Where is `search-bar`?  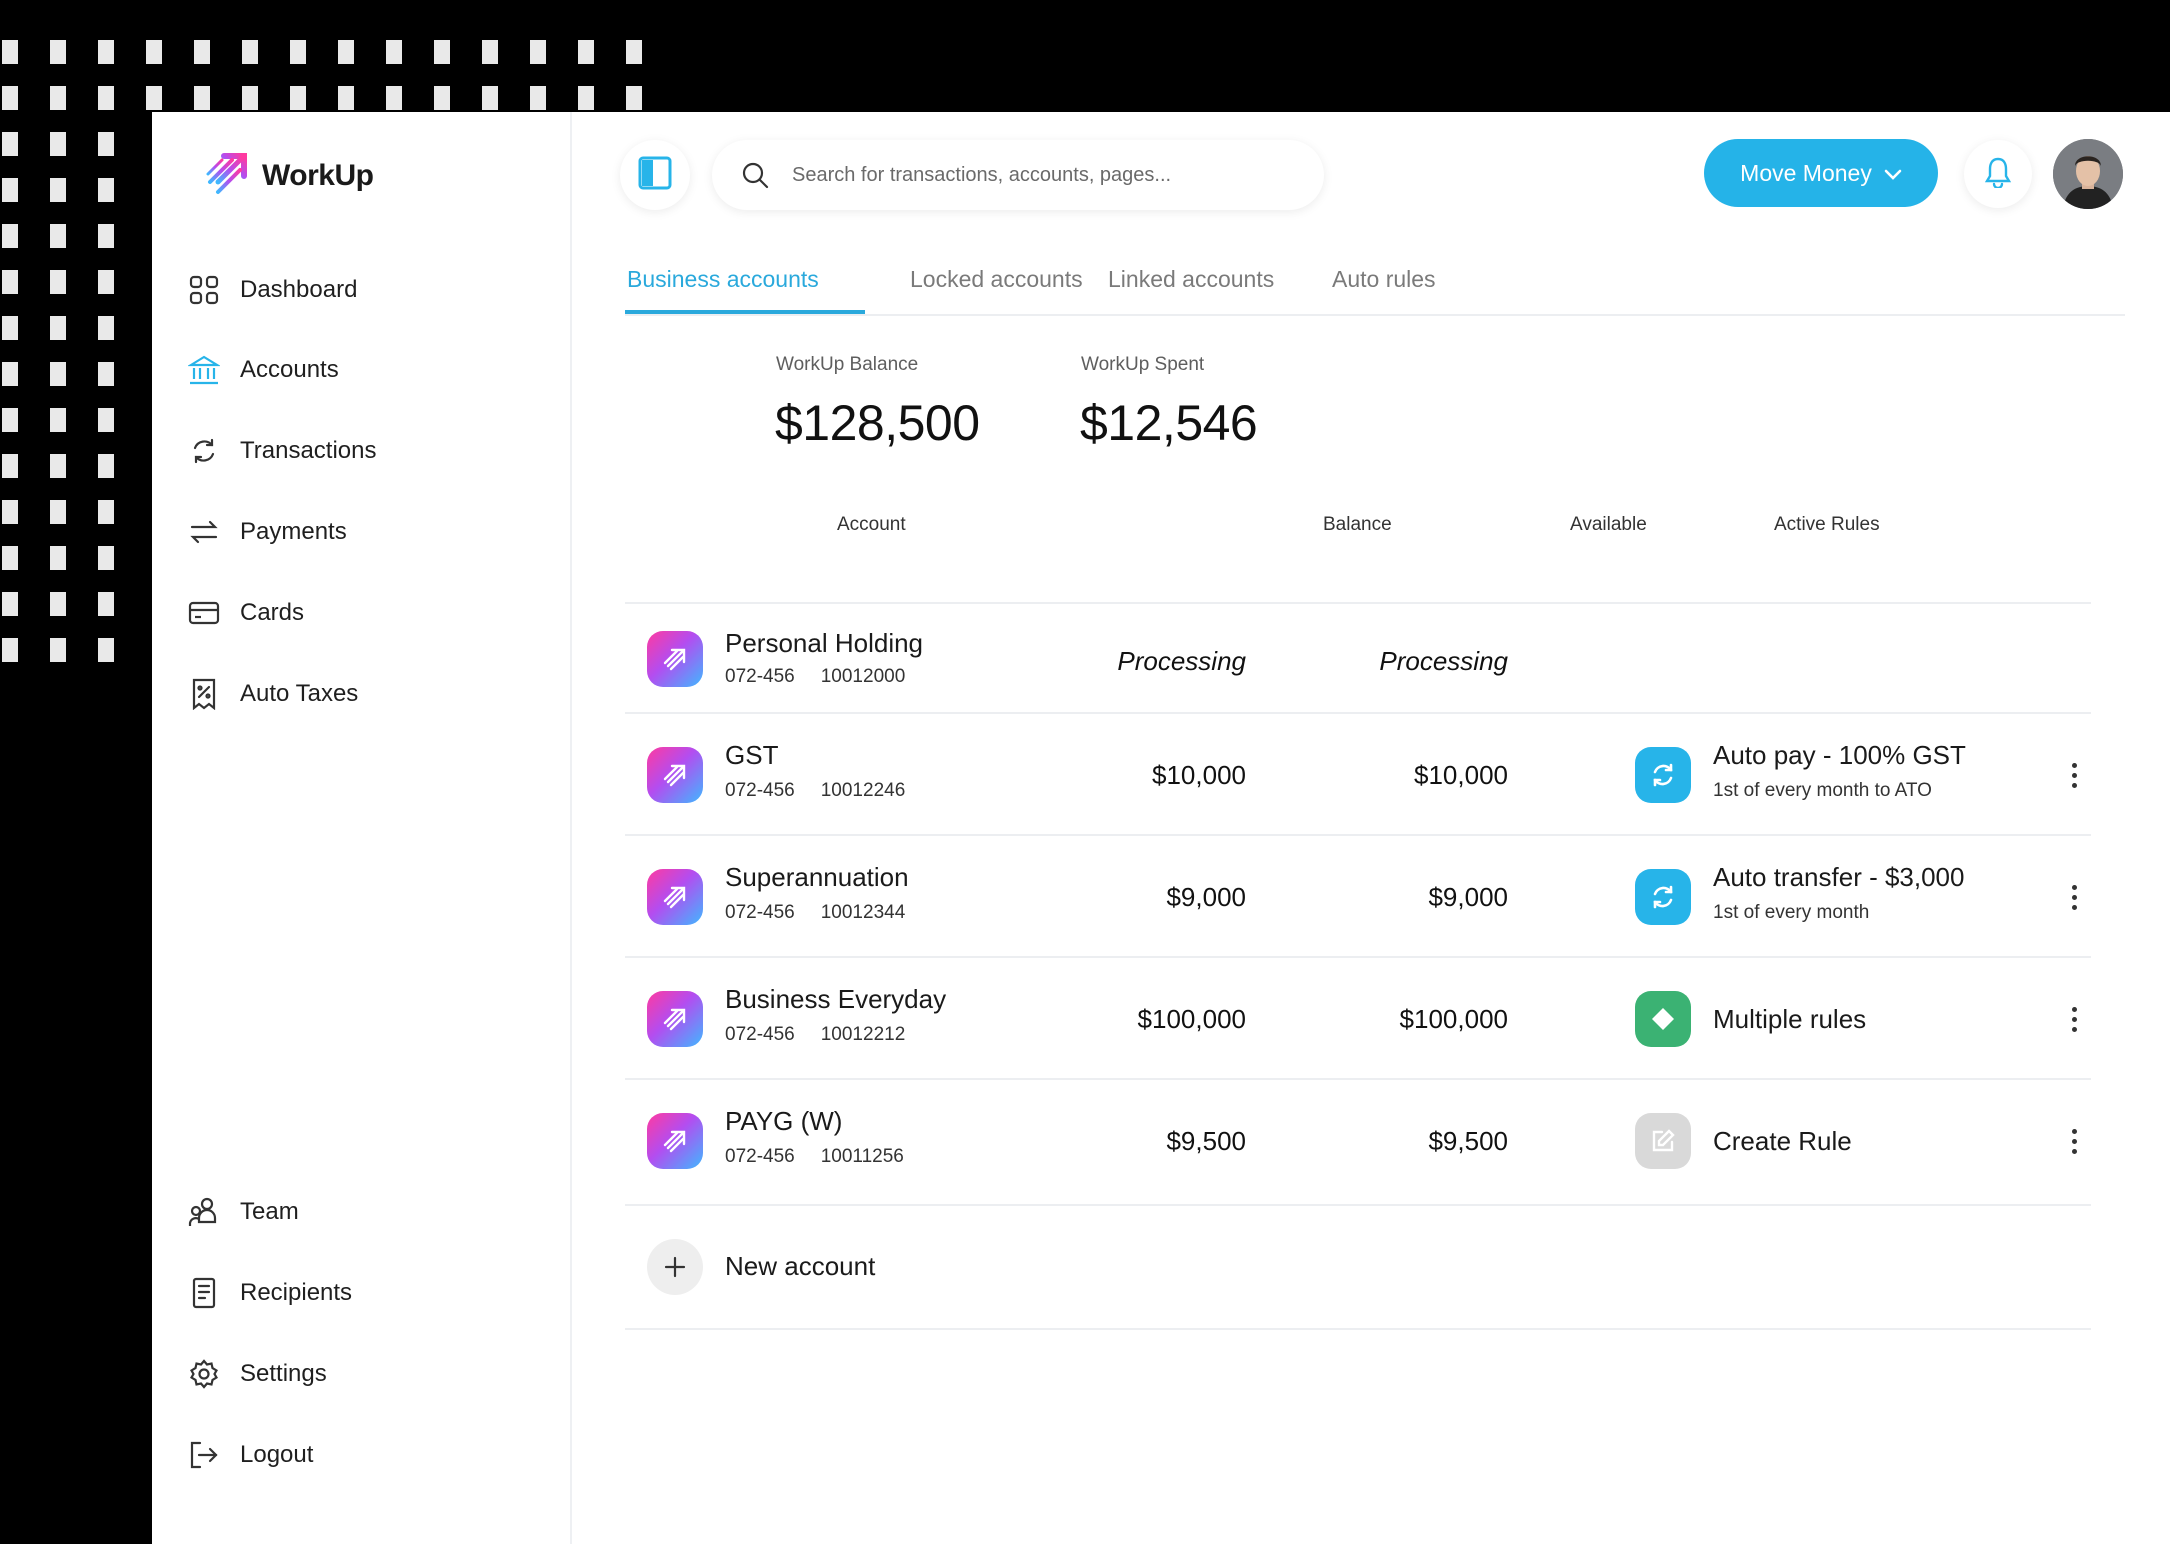 search-bar is located at coordinates (1018, 175).